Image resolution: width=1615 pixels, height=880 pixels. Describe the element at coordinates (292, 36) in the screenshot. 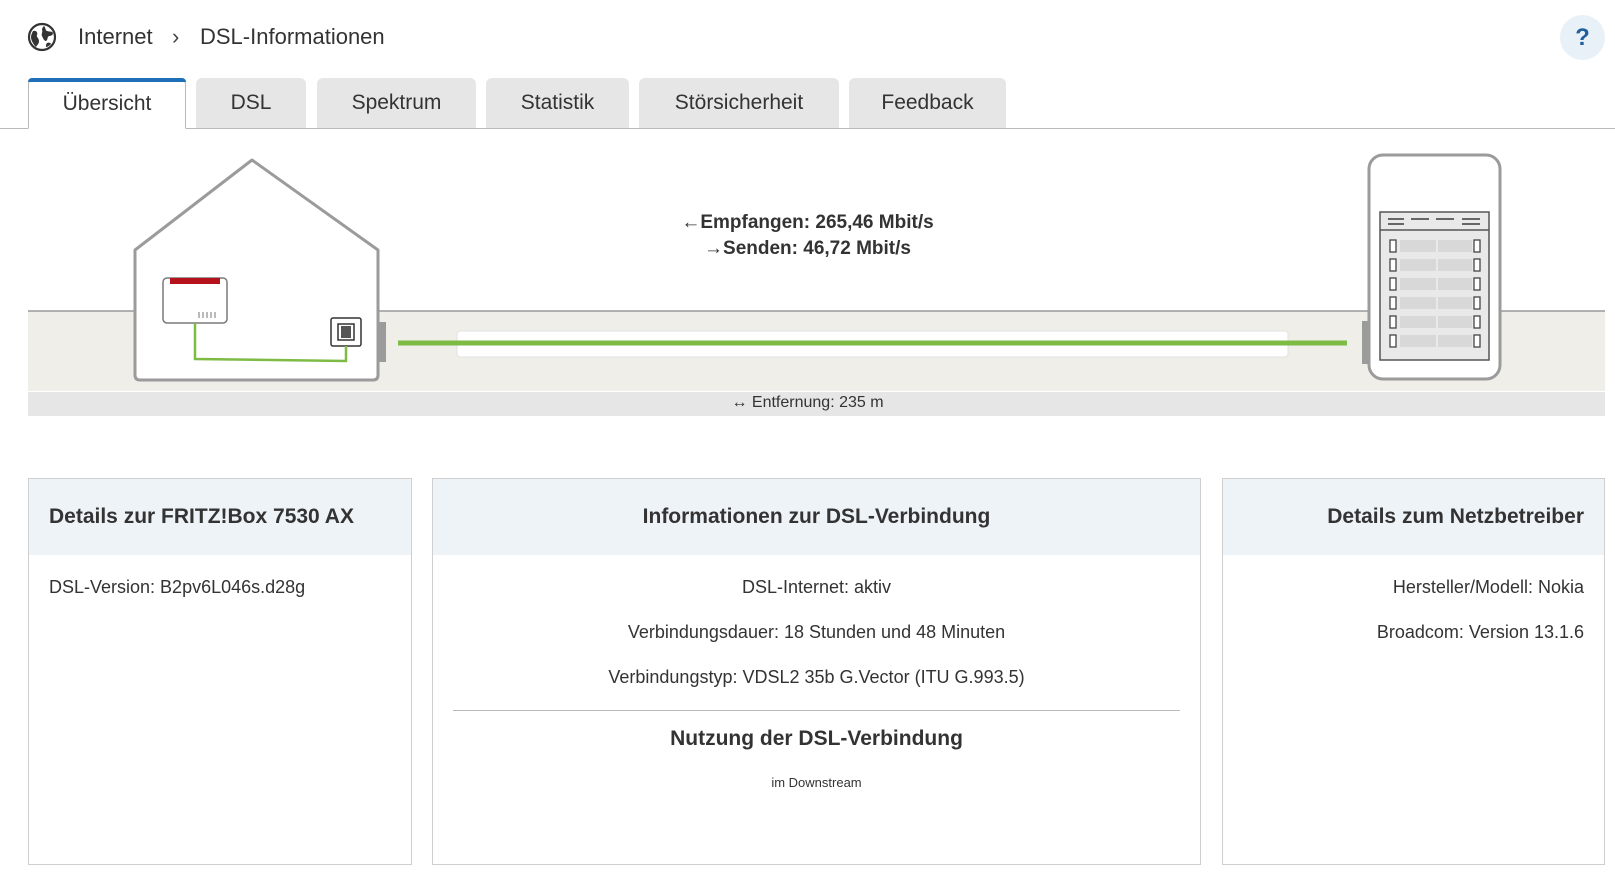

I see `breadcrumb-dsl-informationen: DSL-Informationen` at that location.